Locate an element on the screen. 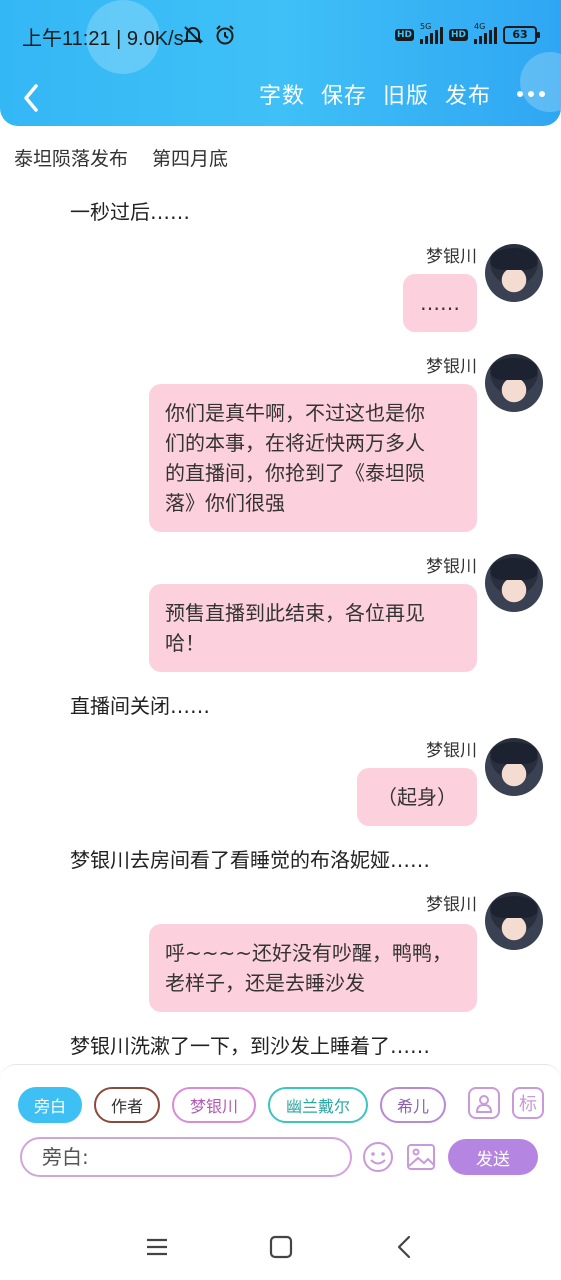  mute-bell-icon is located at coordinates (193, 35).